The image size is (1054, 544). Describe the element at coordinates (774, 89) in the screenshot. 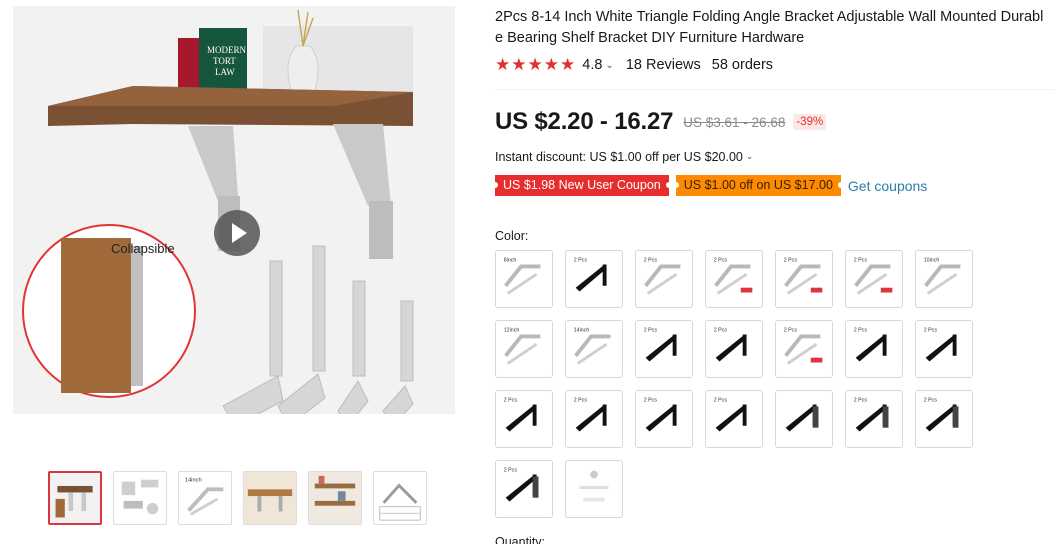

I see `divider` at that location.